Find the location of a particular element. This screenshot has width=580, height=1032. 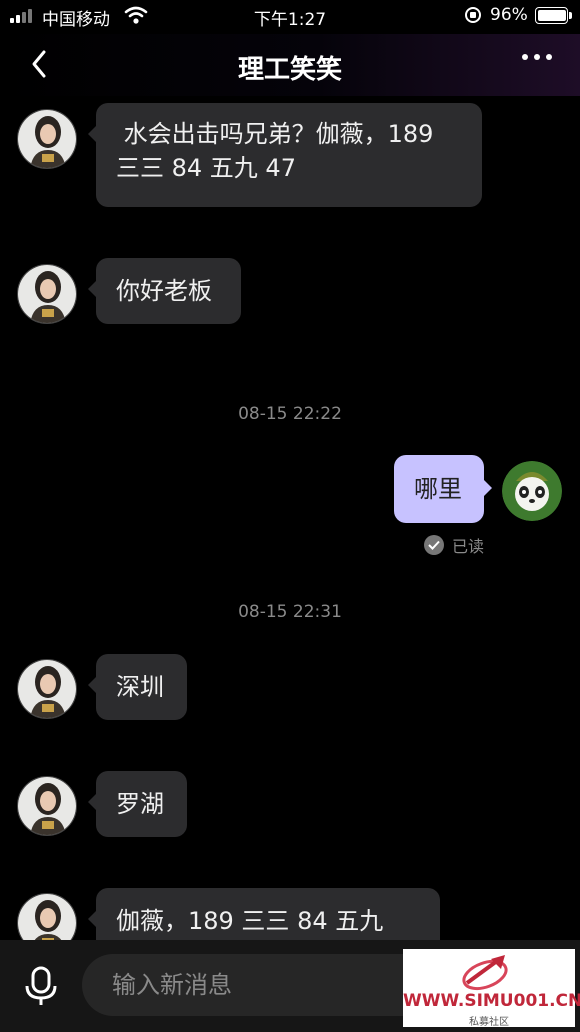

check-icon is located at coordinates (434, 545).